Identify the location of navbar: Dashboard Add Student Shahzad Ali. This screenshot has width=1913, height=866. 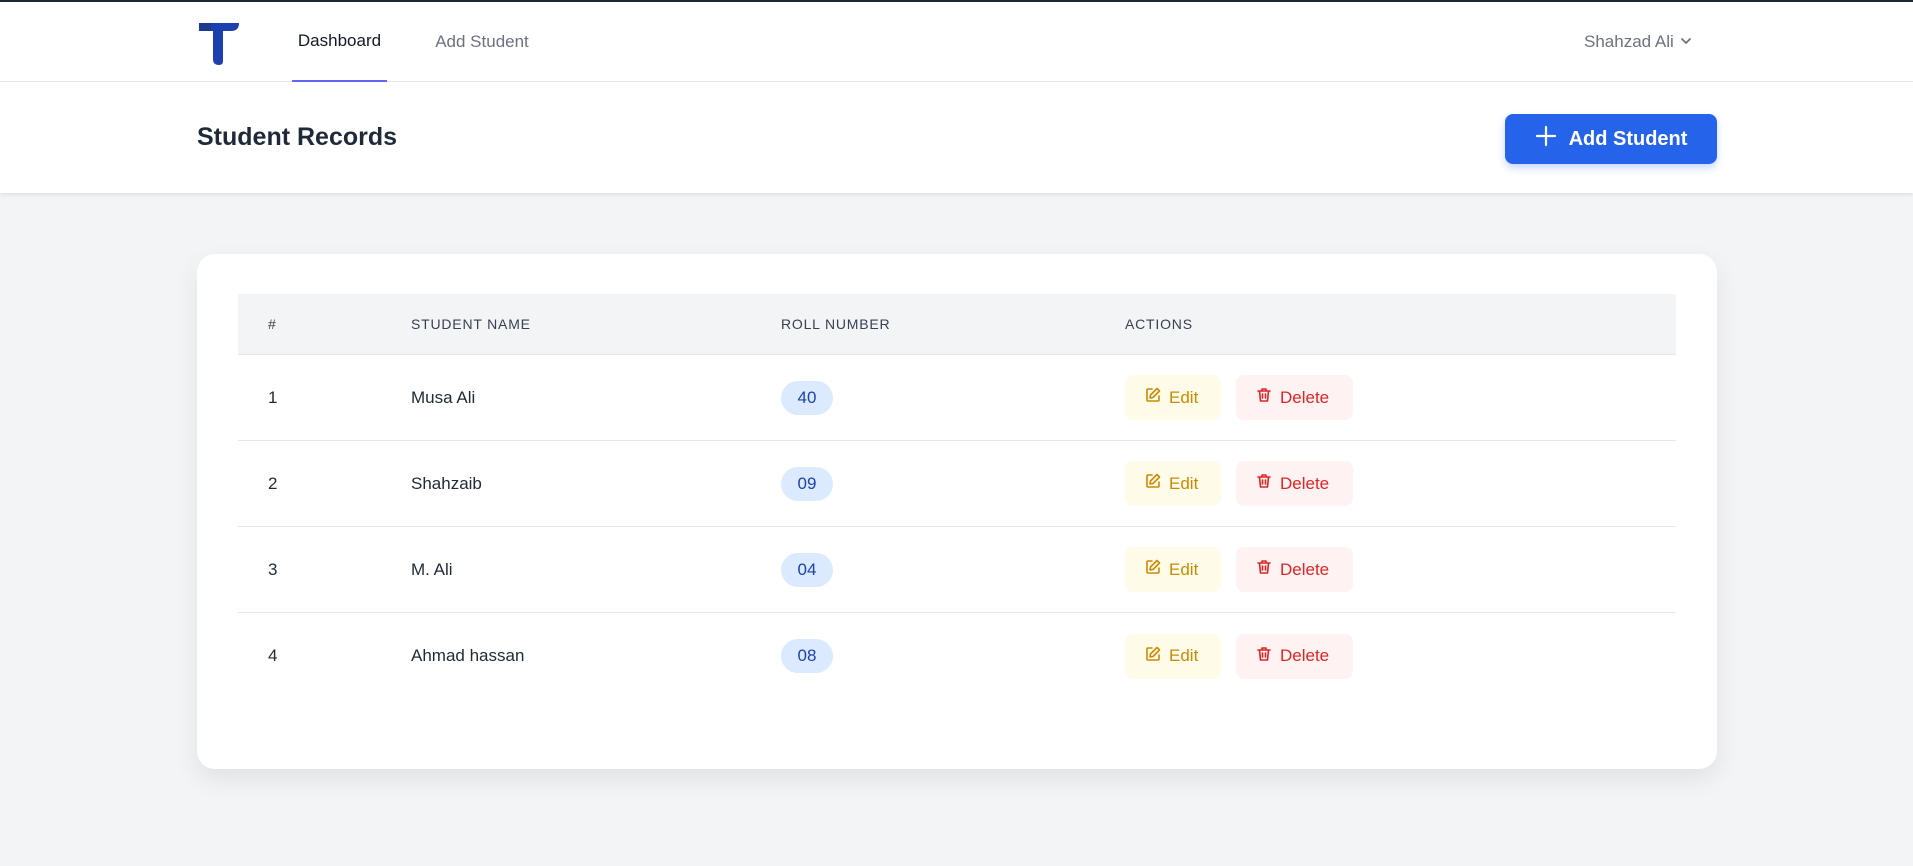
(956, 42).